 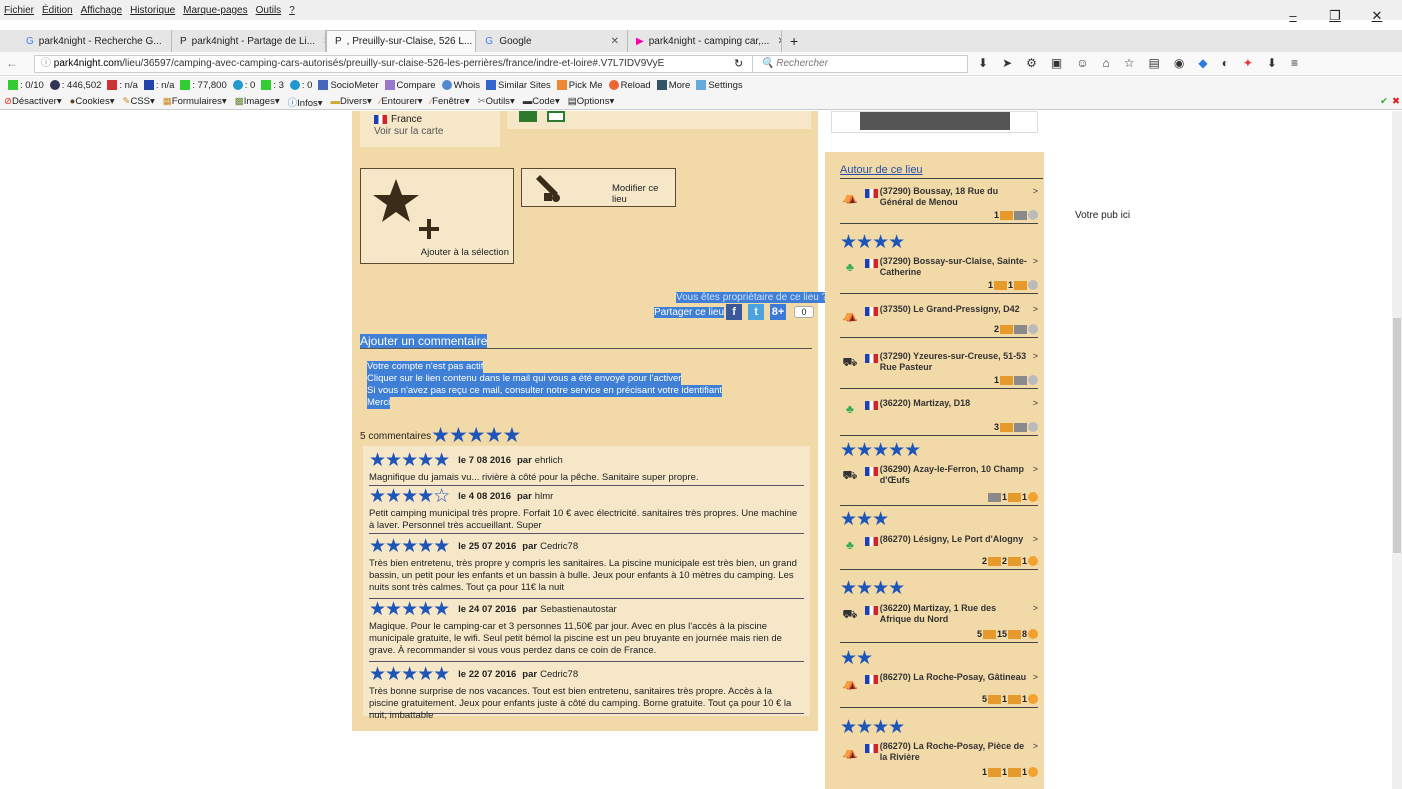 What do you see at coordinates (1377, 16) in the screenshot?
I see `close-window-button: ✕` at bounding box center [1377, 16].